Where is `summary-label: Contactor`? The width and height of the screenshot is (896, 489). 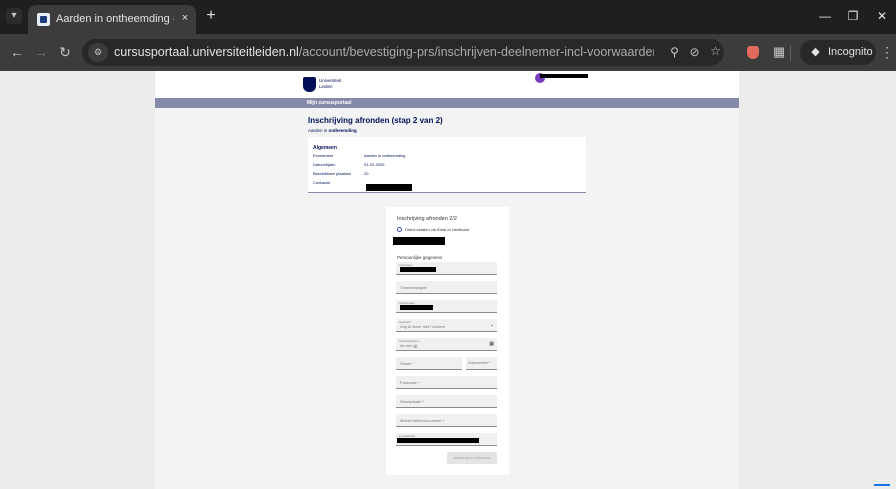 summary-label: Contactor is located at coordinates (322, 182).